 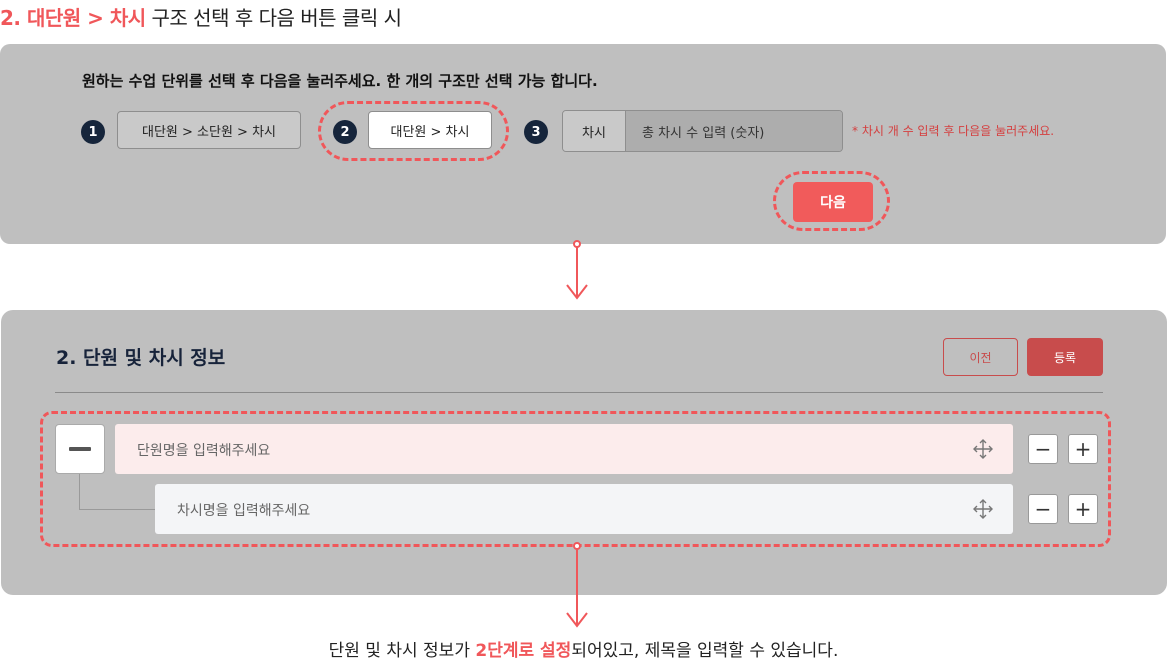 What do you see at coordinates (141, 358) in the screenshot?
I see `section-title: 2. 단원 및 차시 정보` at bounding box center [141, 358].